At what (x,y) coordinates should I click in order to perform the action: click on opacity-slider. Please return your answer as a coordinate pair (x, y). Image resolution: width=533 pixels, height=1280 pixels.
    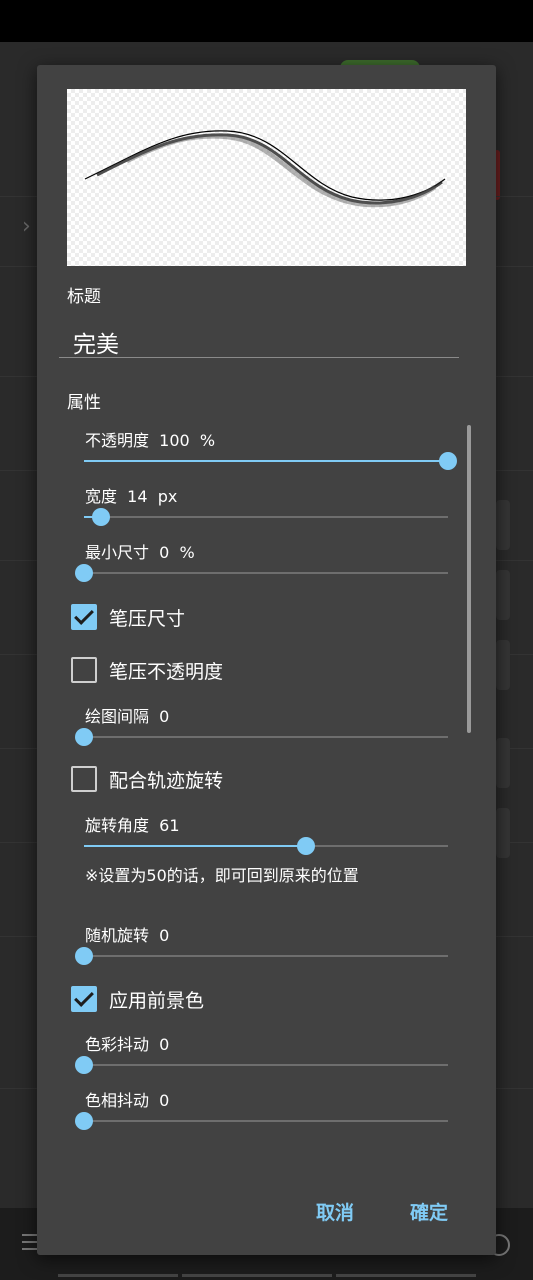
    Looking at the image, I should click on (270, 461).